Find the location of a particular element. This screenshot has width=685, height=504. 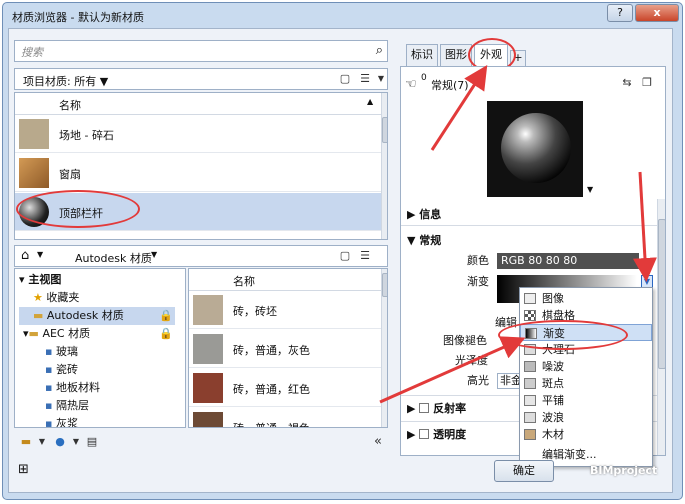

menu-item-waves: 波浪 is located at coordinates (586, 417).